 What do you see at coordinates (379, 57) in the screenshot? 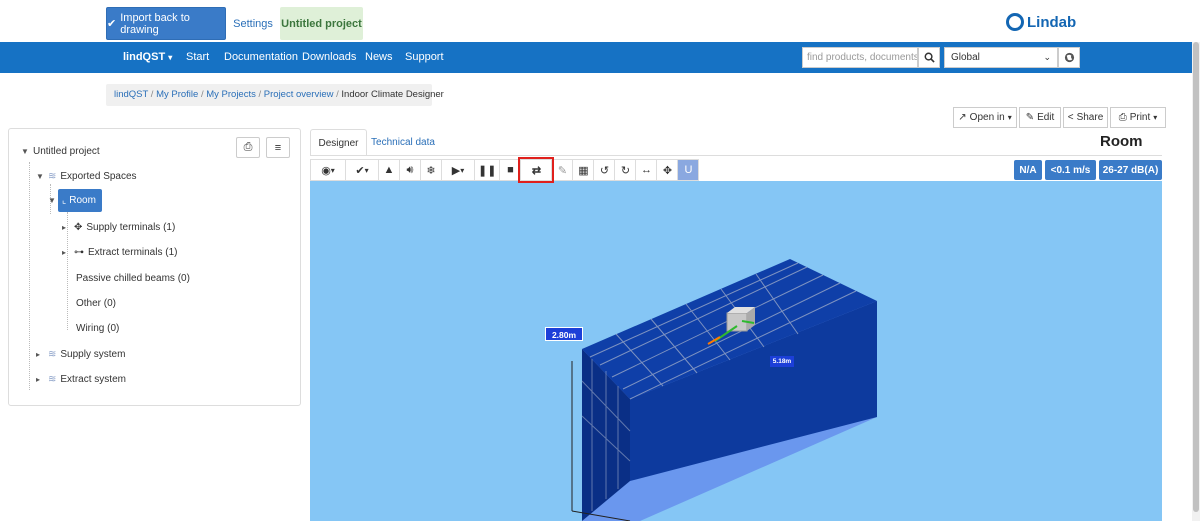
I see `nav-item-news: News` at bounding box center [379, 57].